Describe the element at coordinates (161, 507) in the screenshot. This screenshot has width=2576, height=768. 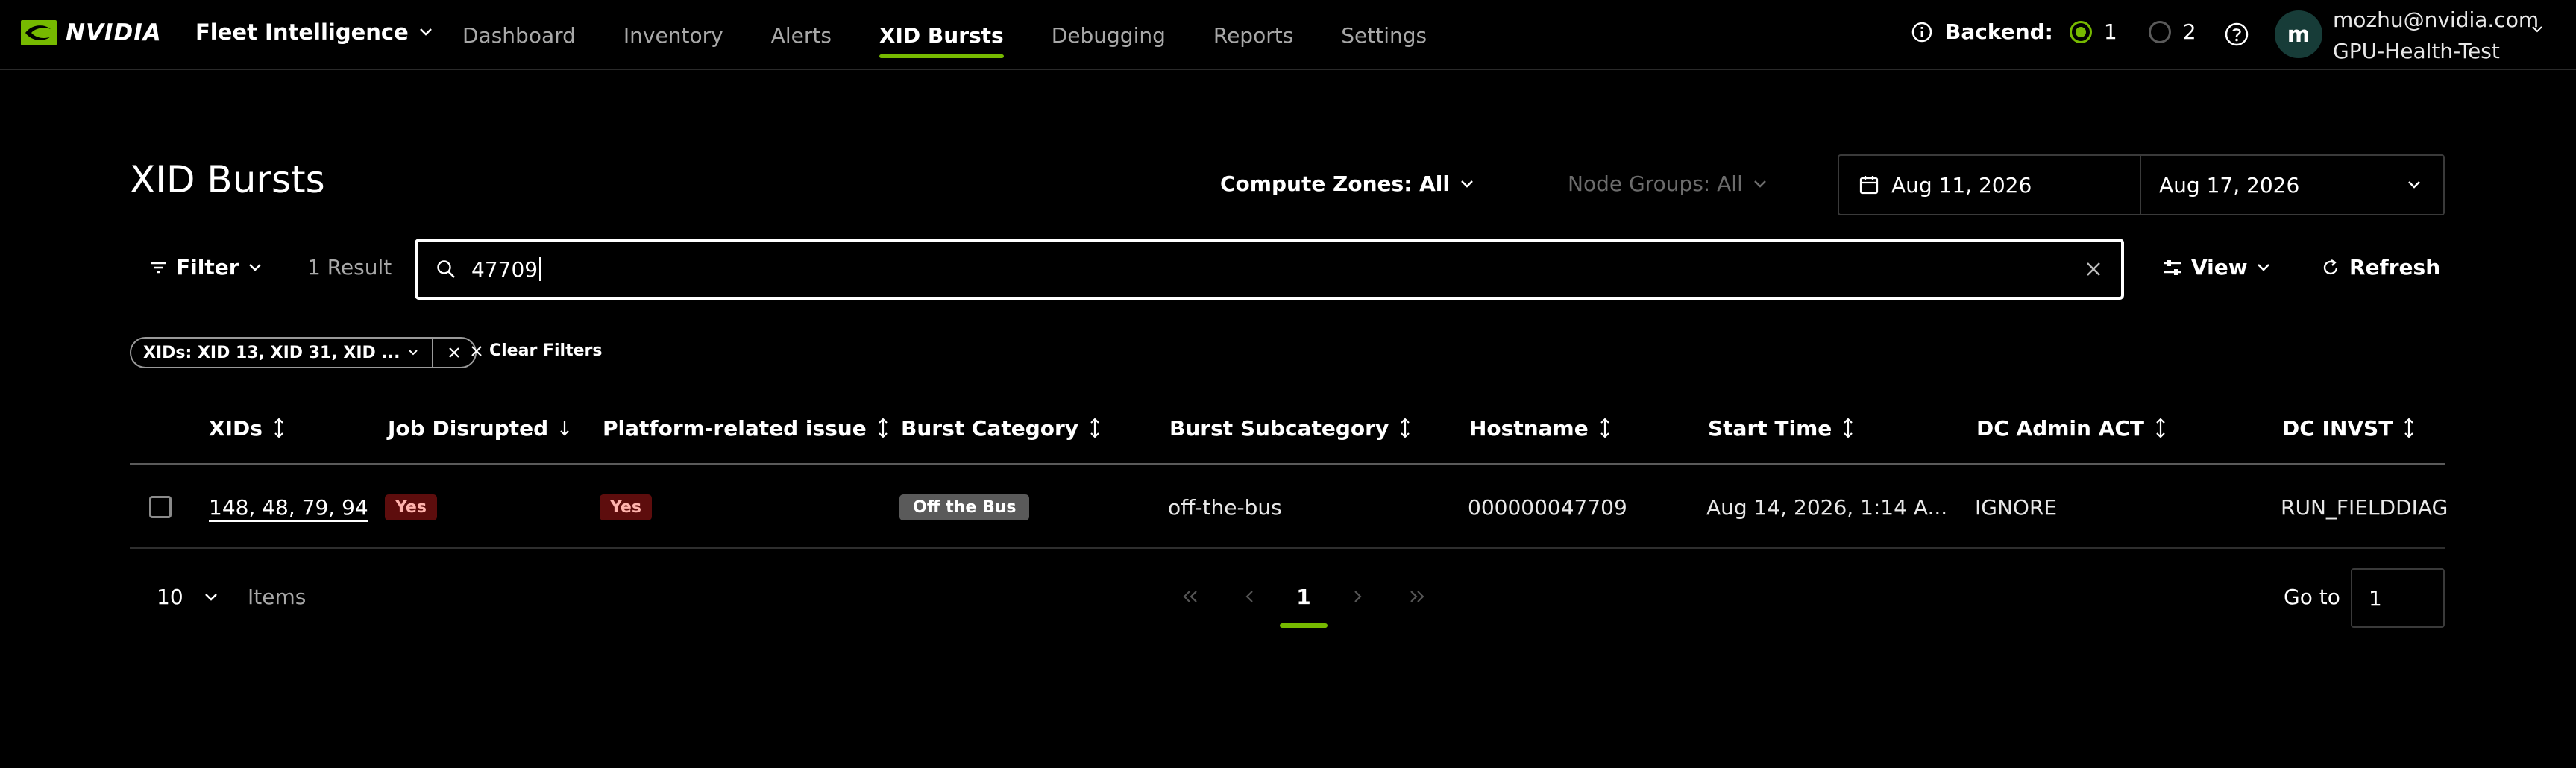
I see `row-select-checkbox` at that location.